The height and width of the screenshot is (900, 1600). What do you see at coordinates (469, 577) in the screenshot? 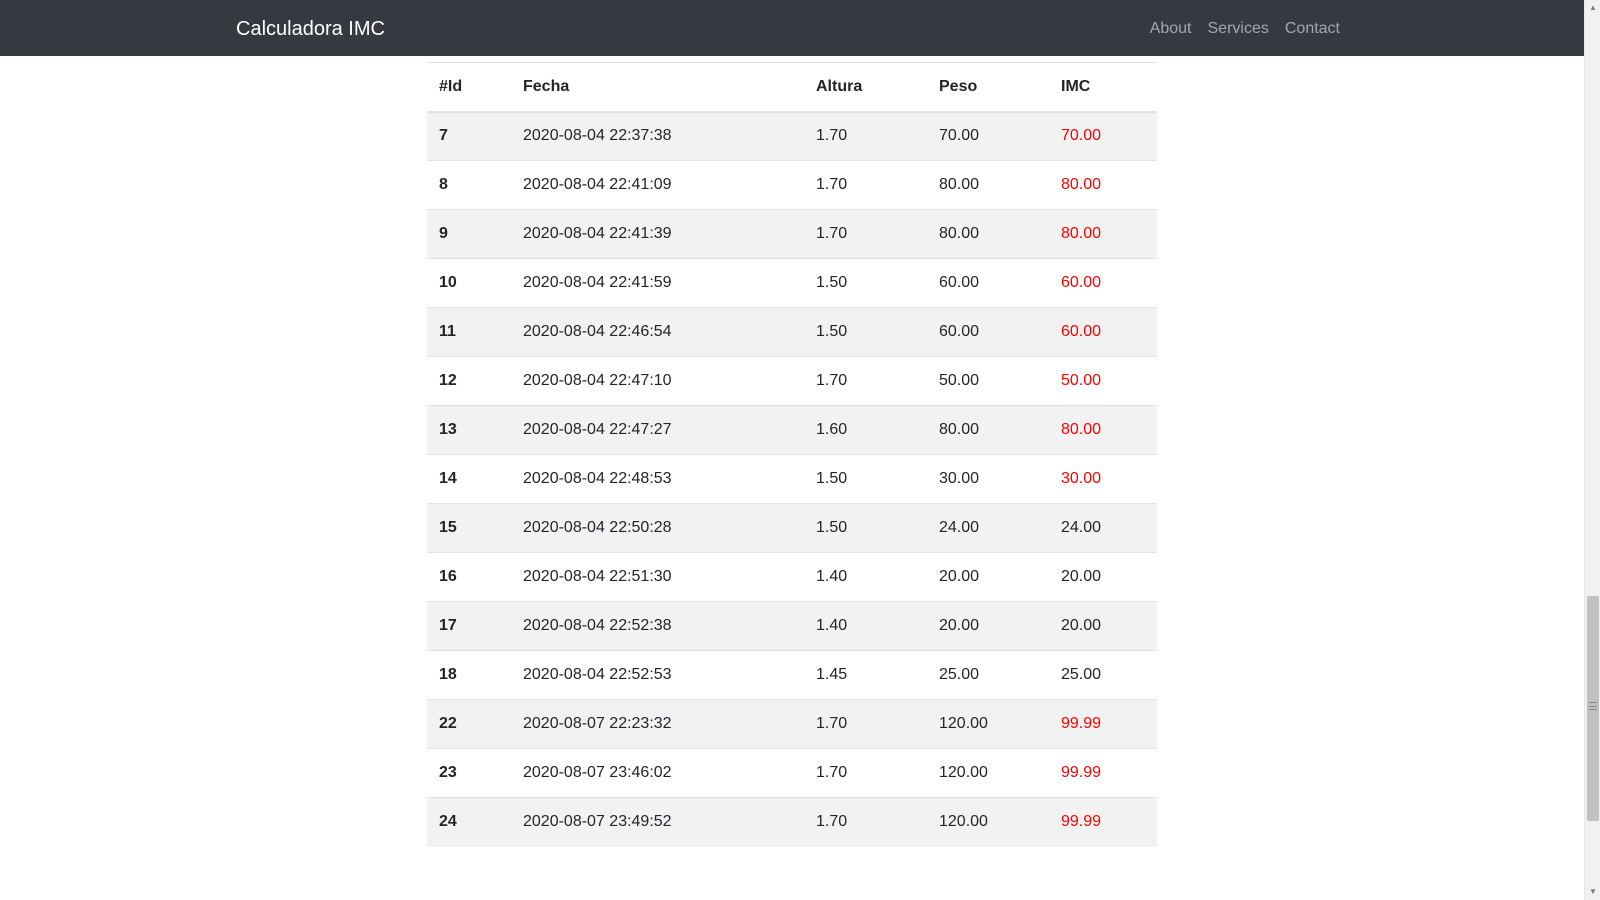
I see `cell-id: 16` at bounding box center [469, 577].